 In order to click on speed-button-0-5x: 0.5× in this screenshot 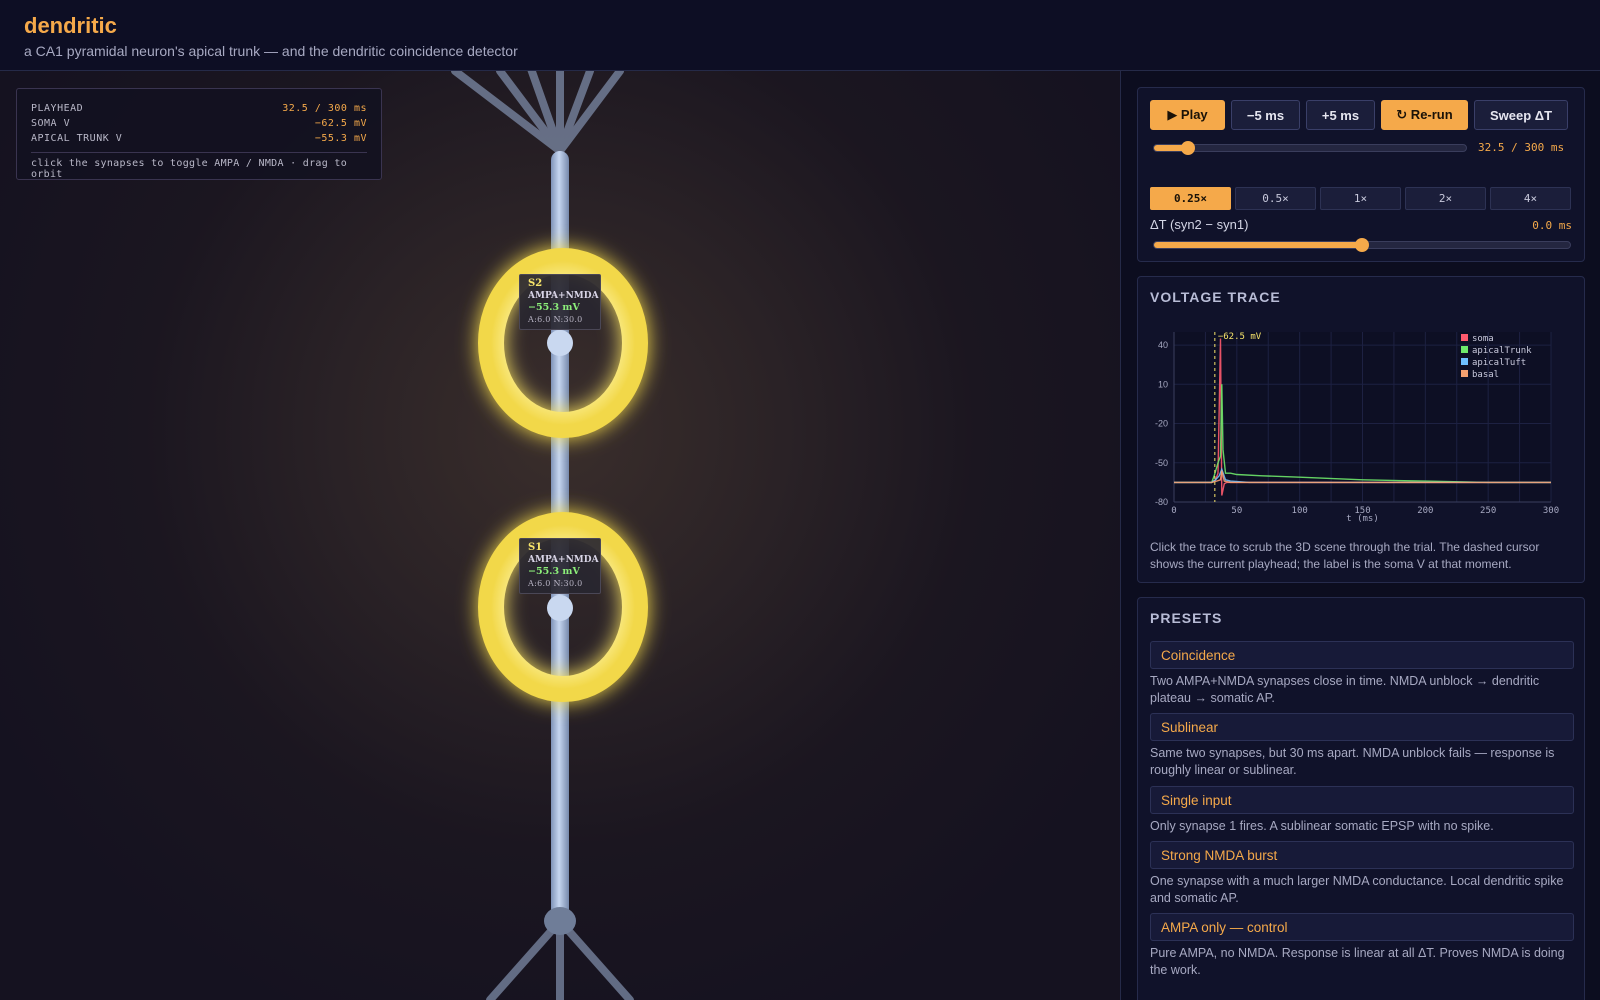, I will do `click(1275, 198)`.